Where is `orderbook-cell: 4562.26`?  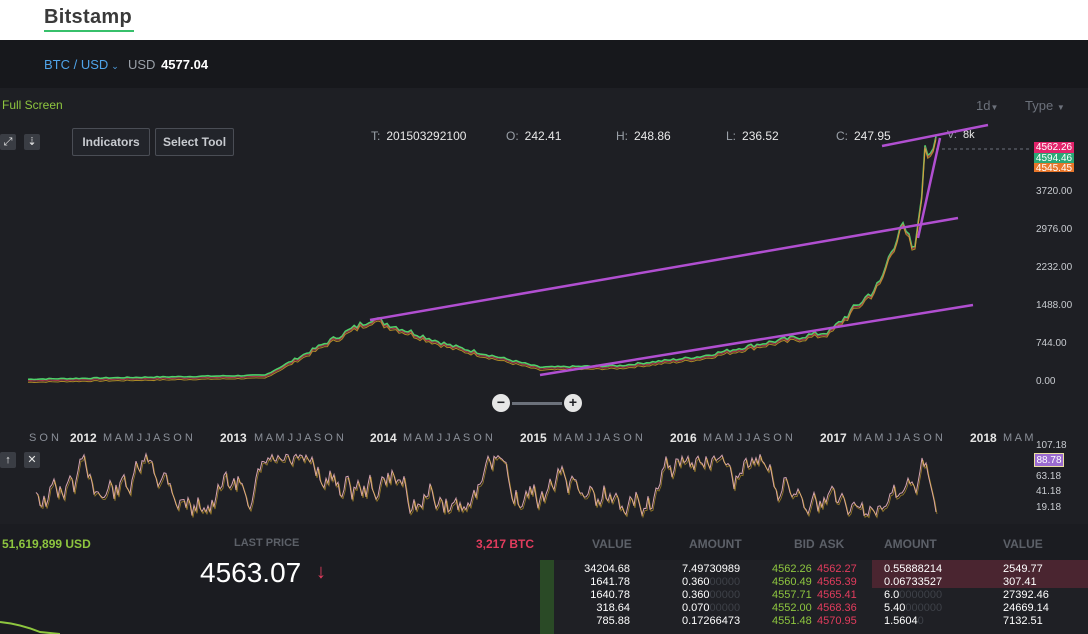 orderbook-cell: 4562.26 is located at coordinates (792, 569).